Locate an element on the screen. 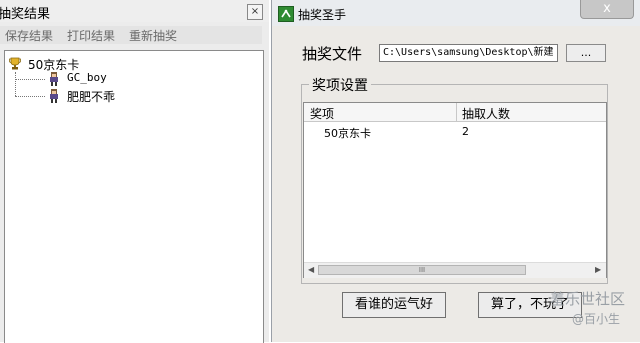  cell-count: 2 is located at coordinates (465, 131).